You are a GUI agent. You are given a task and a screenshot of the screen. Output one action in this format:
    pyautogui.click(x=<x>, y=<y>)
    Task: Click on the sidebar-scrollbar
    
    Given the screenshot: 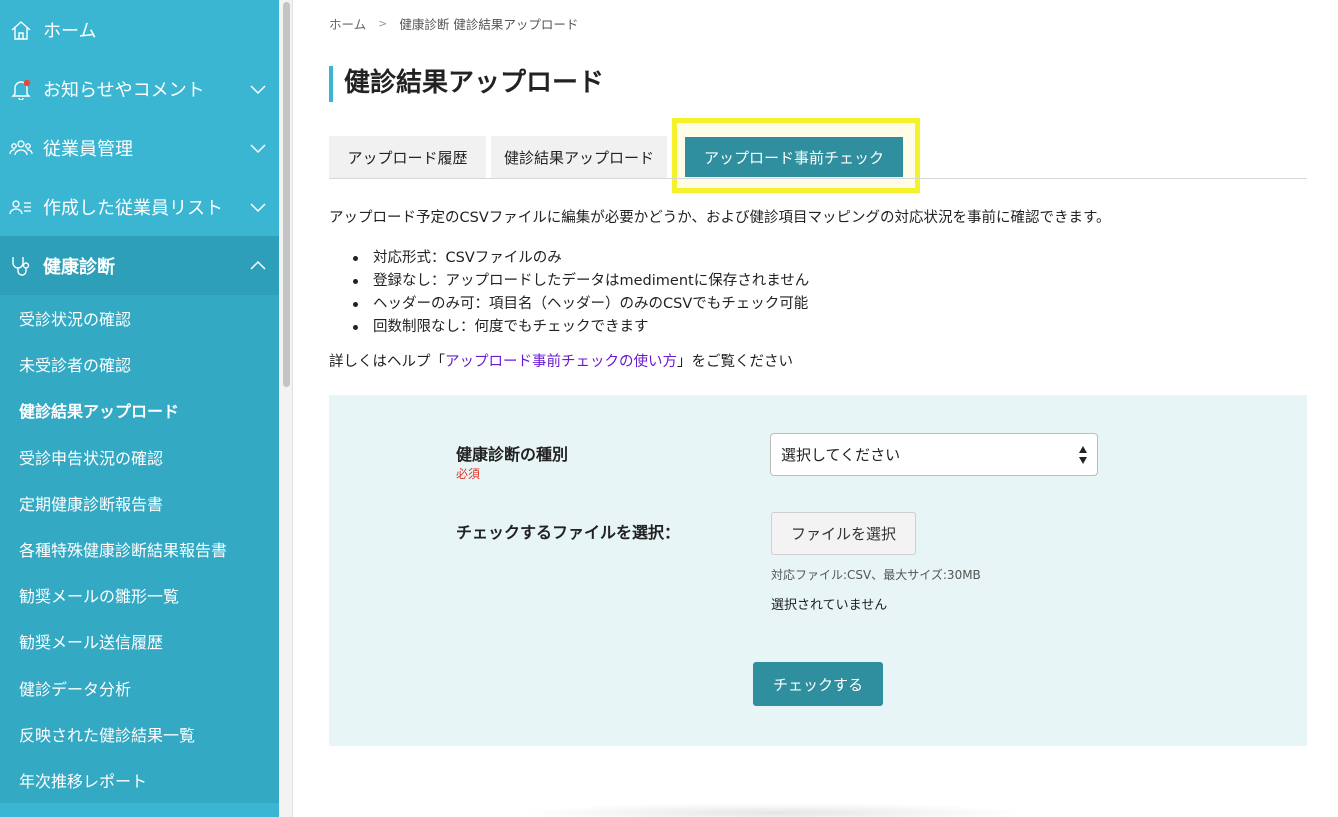 What is the action you would take?
    pyautogui.click(x=286, y=408)
    